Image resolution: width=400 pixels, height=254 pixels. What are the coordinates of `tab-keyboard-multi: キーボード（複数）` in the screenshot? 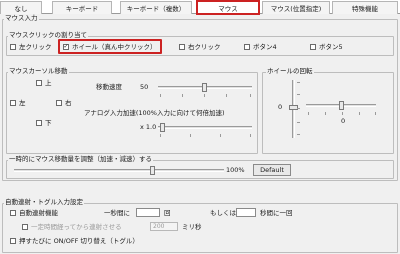 It's located at (156, 7).